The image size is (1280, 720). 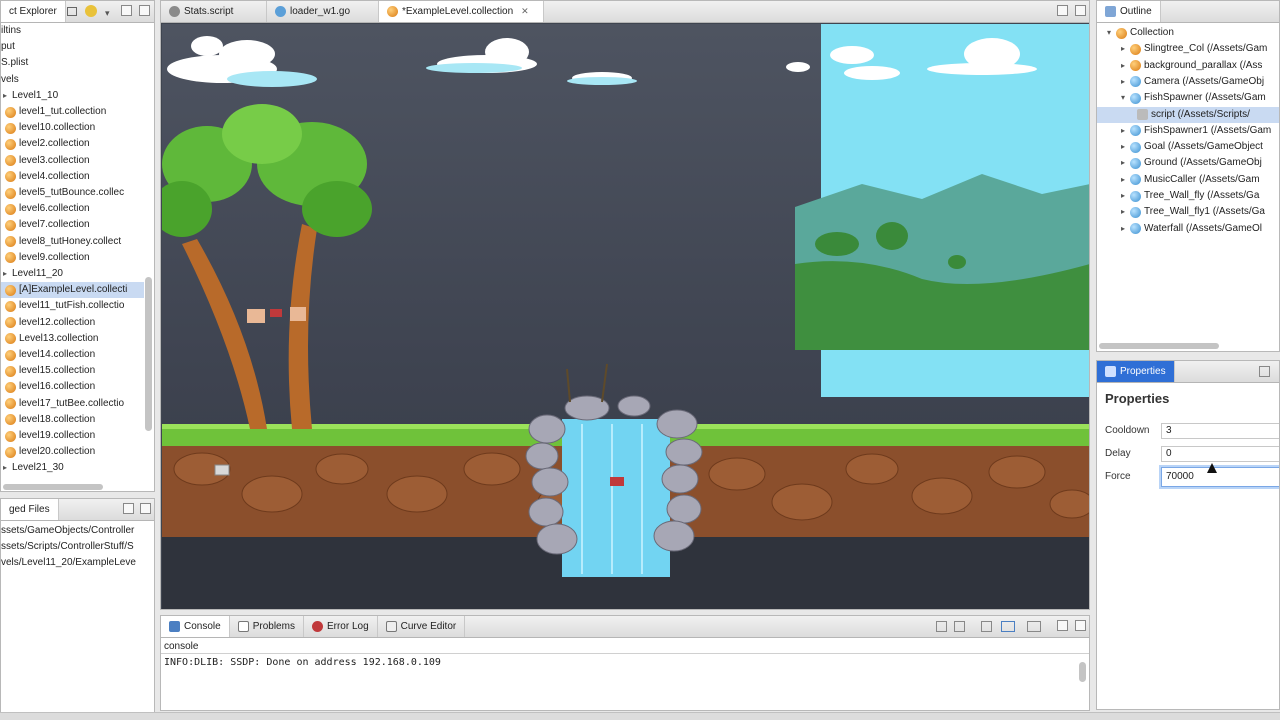 I want to click on tab-project-explorer: ct Explorer, so click(x=33, y=11).